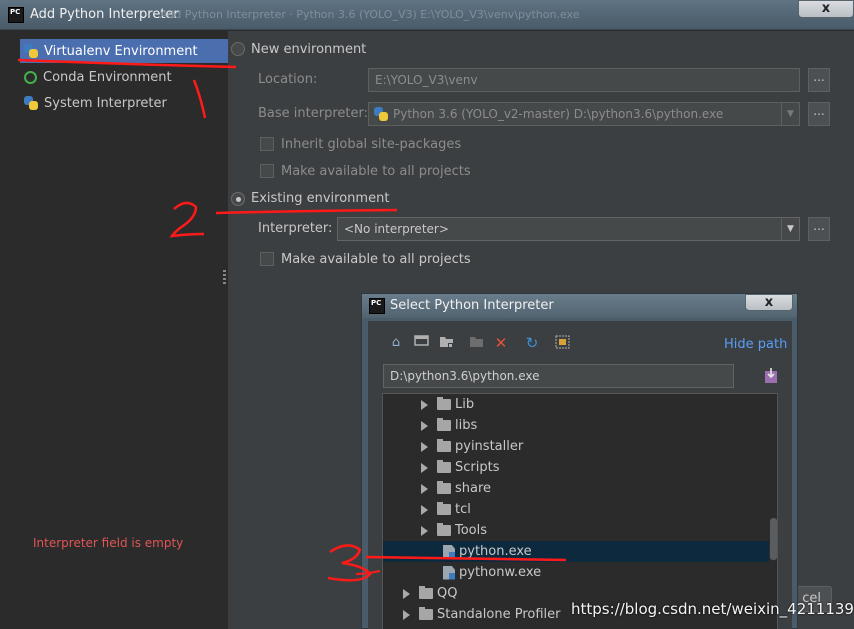 This screenshot has height=629, width=854. Describe the element at coordinates (238, 49) in the screenshot. I see `new-environment-radio` at that location.